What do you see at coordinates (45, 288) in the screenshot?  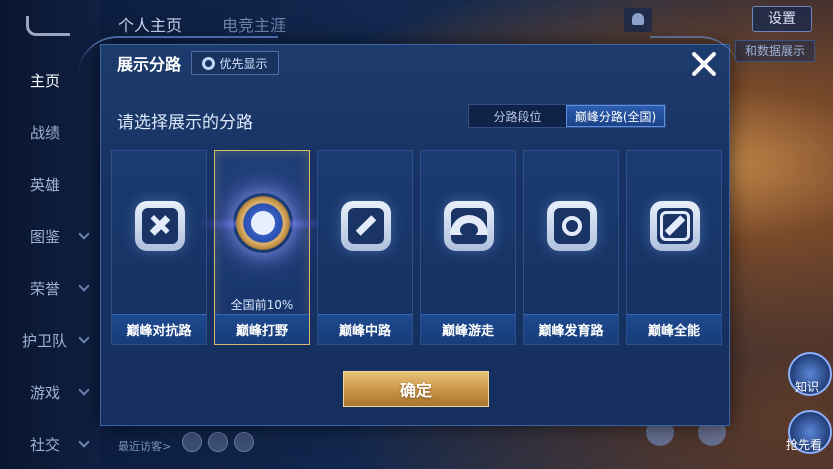 I see `nav-item-honor: 荣誉` at bounding box center [45, 288].